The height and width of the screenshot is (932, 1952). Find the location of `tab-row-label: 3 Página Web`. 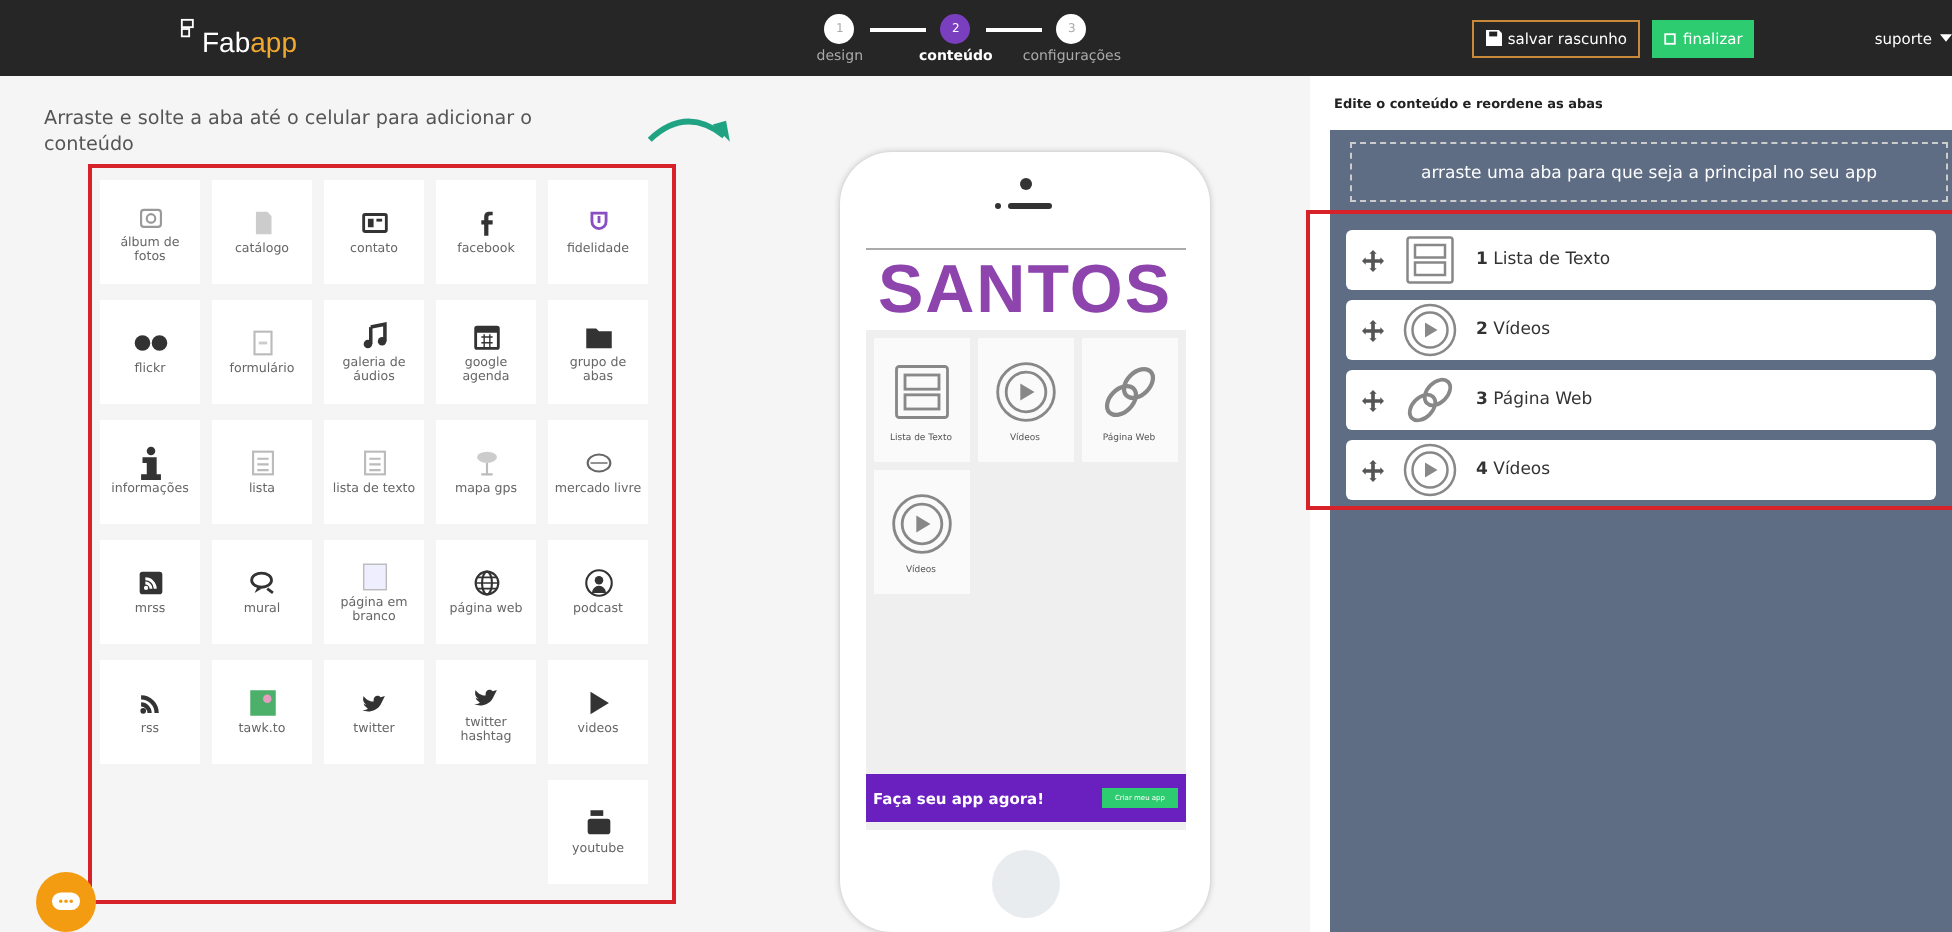

tab-row-label: 3 Página Web is located at coordinates (1534, 400).